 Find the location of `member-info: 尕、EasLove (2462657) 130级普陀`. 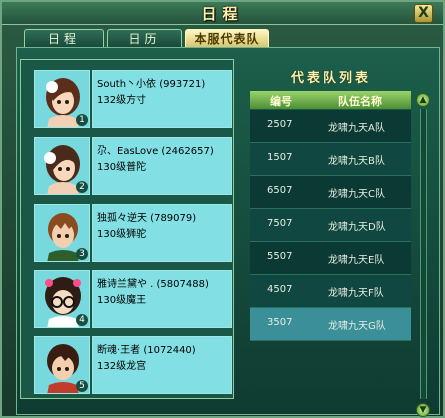

member-info: 尕、EasLove (2462657) 130级普陀 is located at coordinates (162, 166).